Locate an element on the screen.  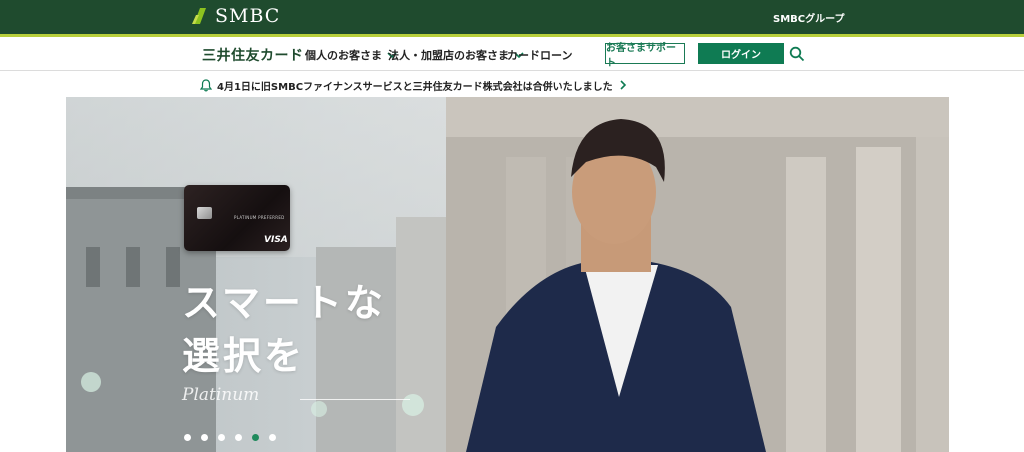
nav-item-label: 法人・加盟店のお客さま is located at coordinates (448, 55).